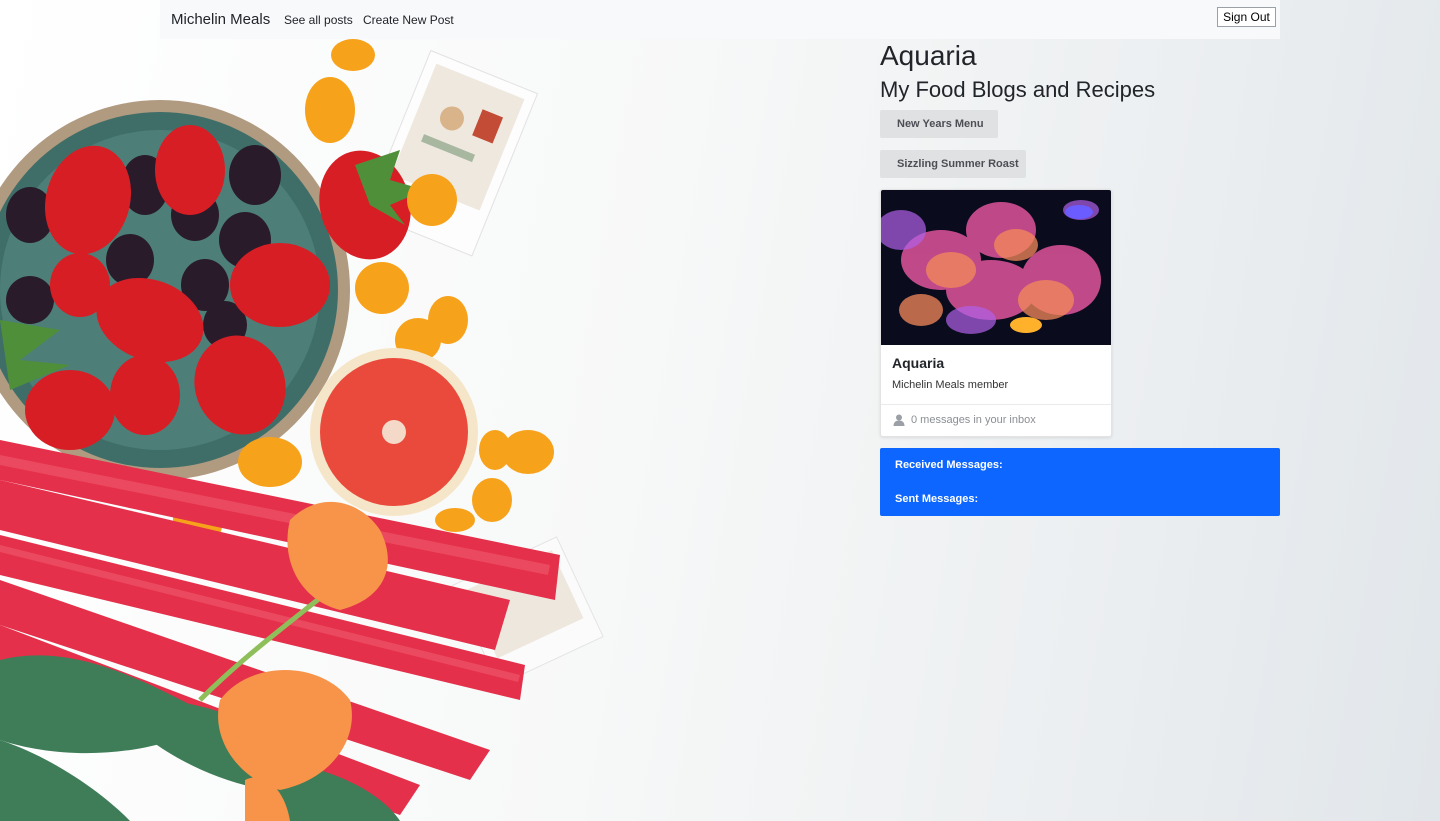 The height and width of the screenshot is (821, 1440). I want to click on person-icon, so click(899, 420).